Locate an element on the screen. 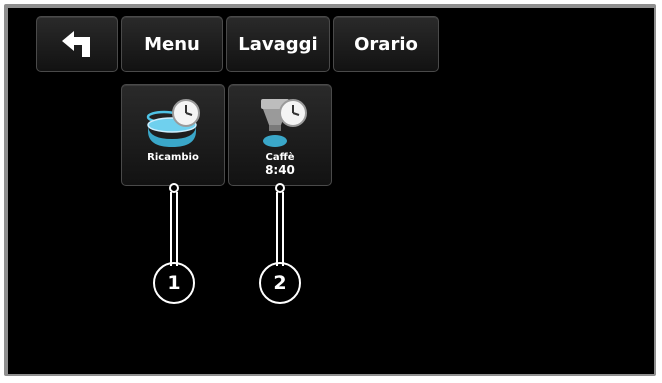  caffe-time: 8:40 is located at coordinates (280, 170).